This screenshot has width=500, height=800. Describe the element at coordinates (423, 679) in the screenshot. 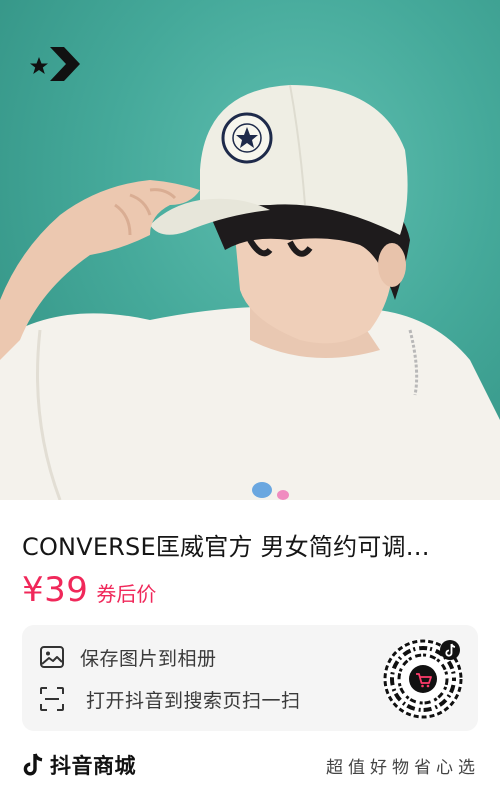

I see `douyin-qr-code` at that location.